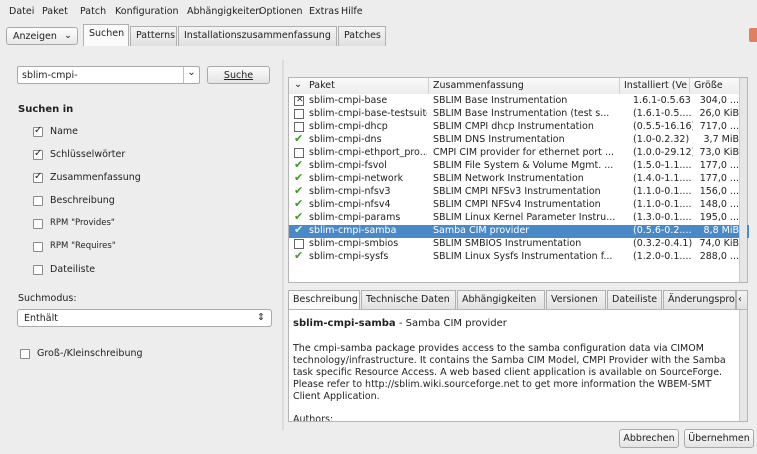  What do you see at coordinates (38, 224) in the screenshot?
I see `checkbox-provides` at bounding box center [38, 224].